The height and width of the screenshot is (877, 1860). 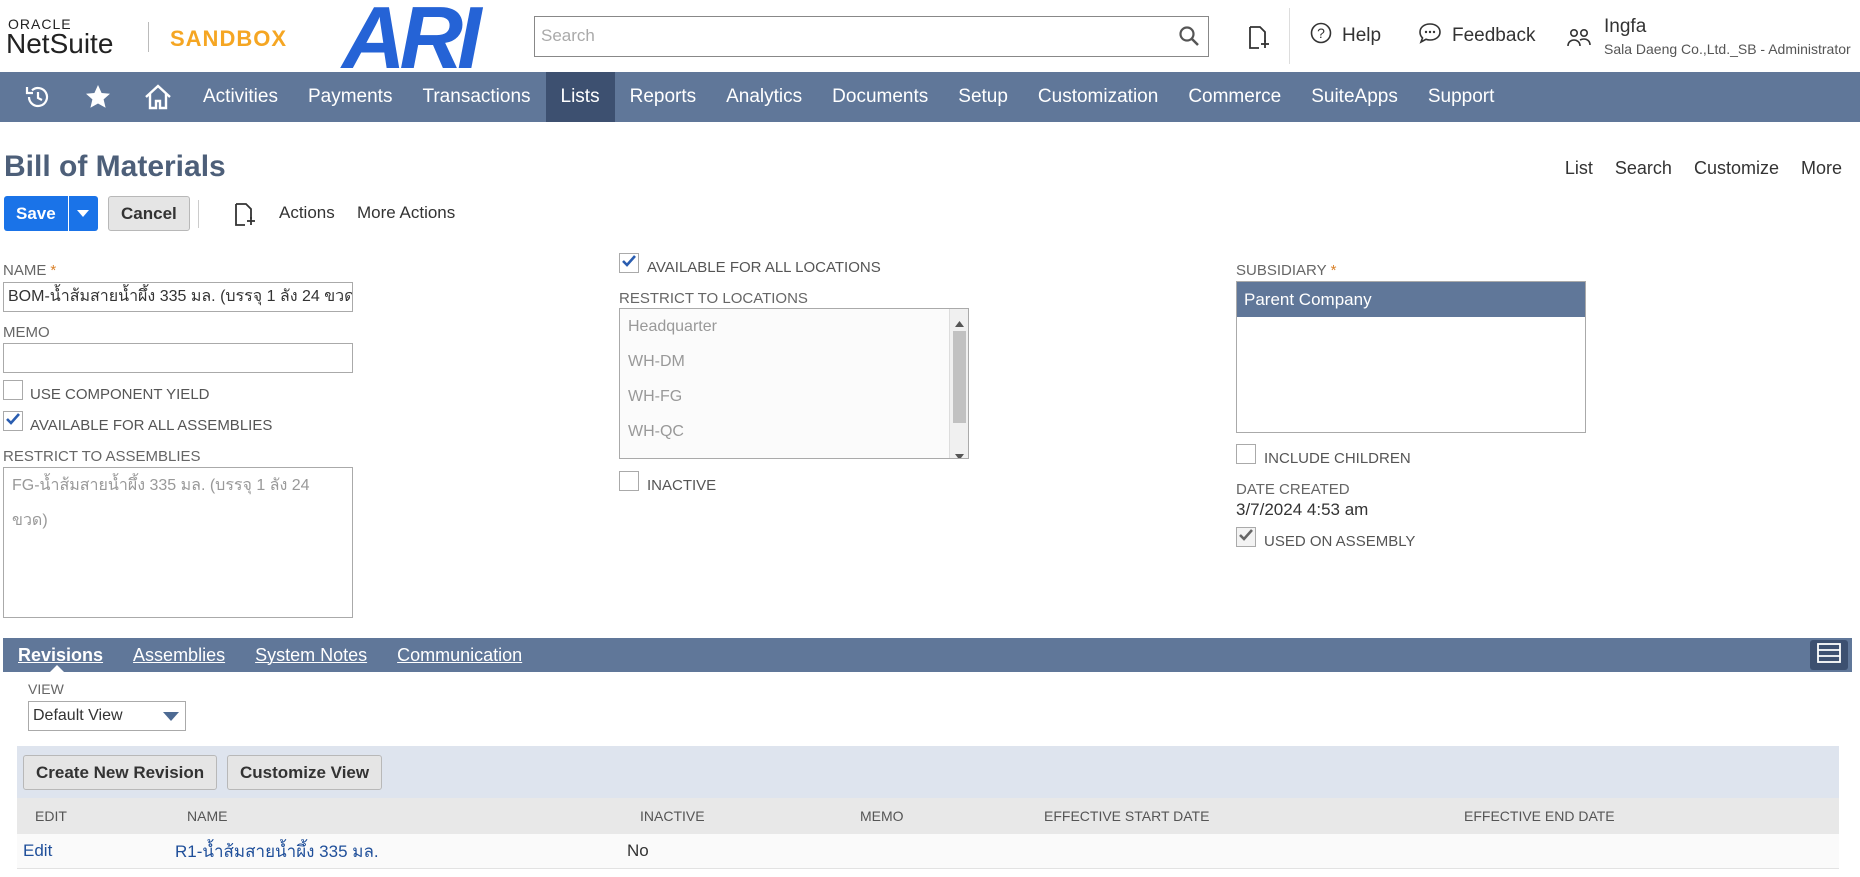 I want to click on col-effective-end-date: EFFECTIVE END DATE, so click(x=1539, y=816).